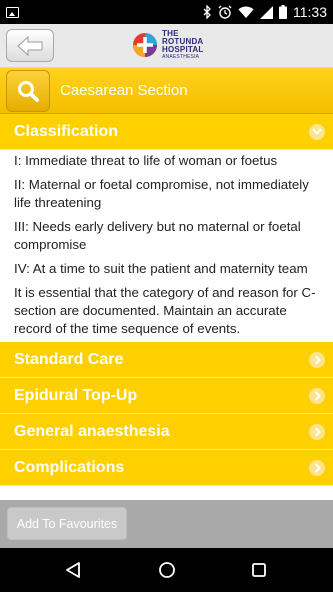 This screenshot has height=592, width=333. I want to click on rotunda-hospital-logo: THE ROTUNDA HOSPITAL ANAESTHESIA, so click(167, 45).